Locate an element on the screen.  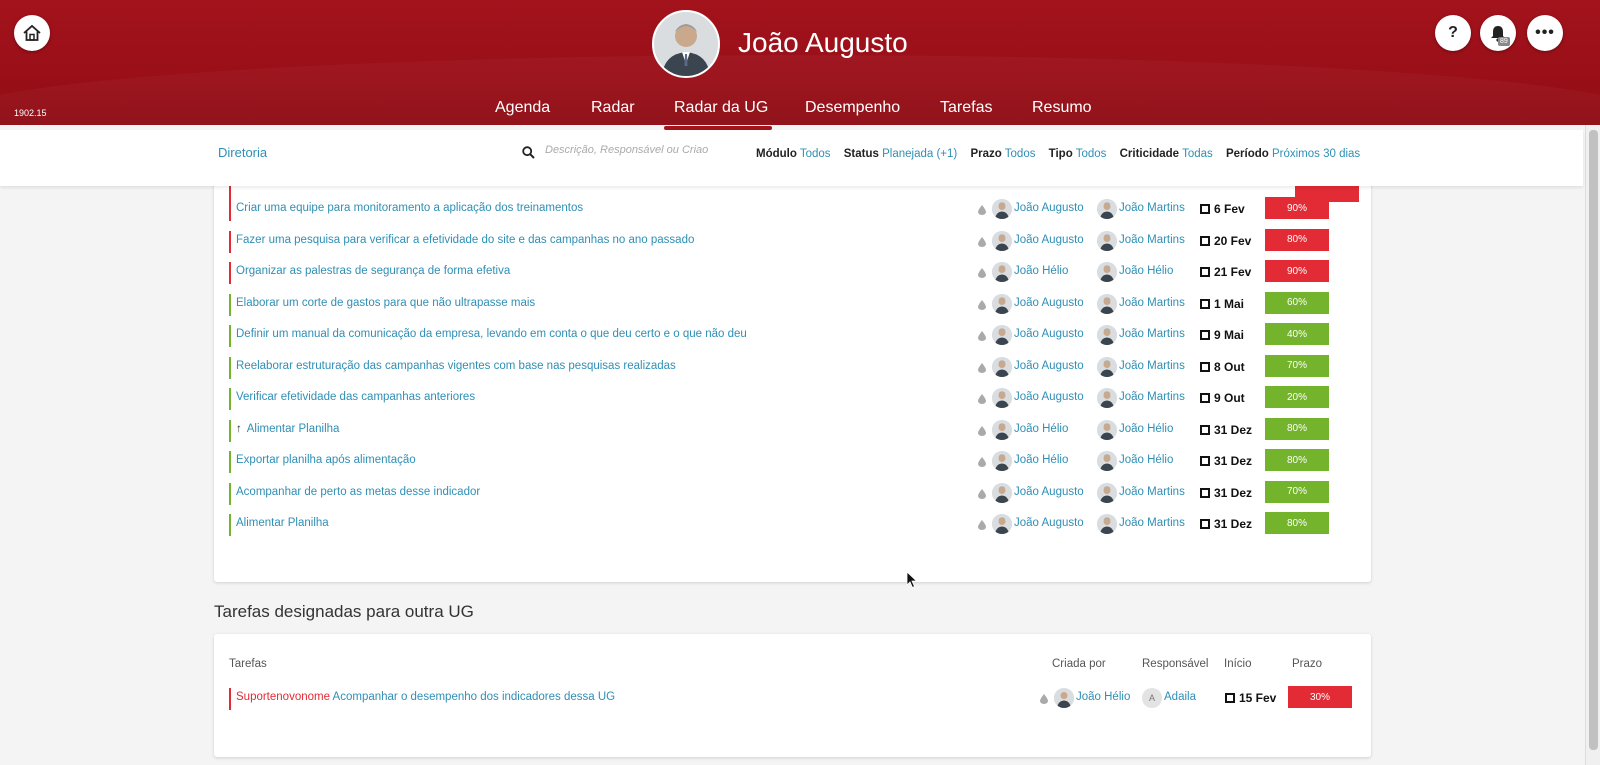
status-bar is located at coordinates (230, 210).